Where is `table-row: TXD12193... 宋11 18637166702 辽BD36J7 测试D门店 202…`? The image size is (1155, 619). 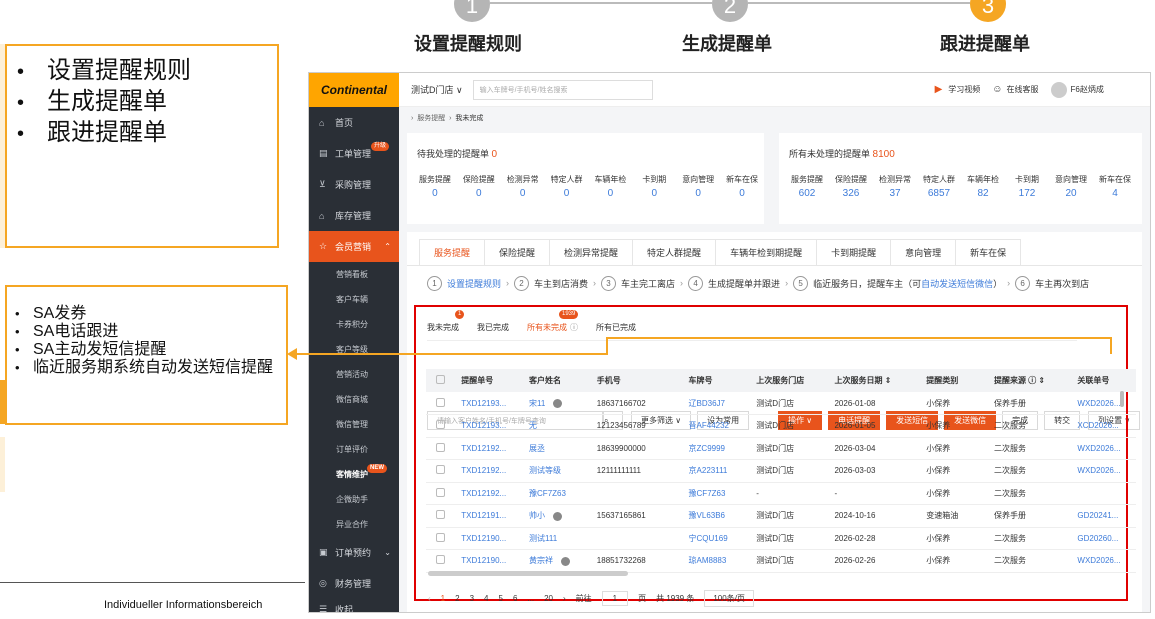 table-row: TXD12193... 宋11 18637166702 辽BD36J7 测试D门店 202… is located at coordinates (781, 403).